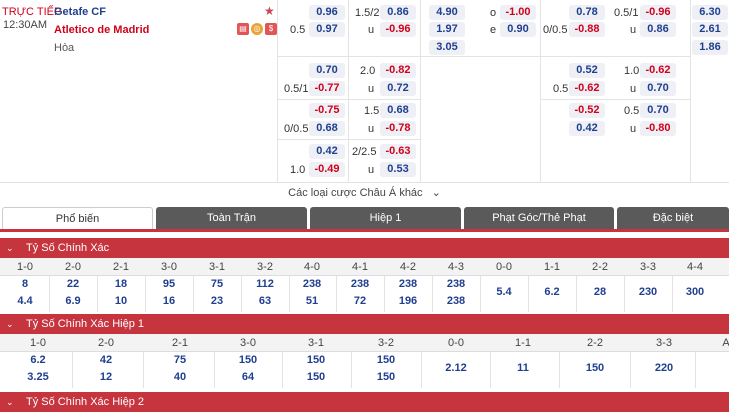 The width and height of the screenshot is (729, 412). I want to click on odds-value: 10, so click(121, 301).